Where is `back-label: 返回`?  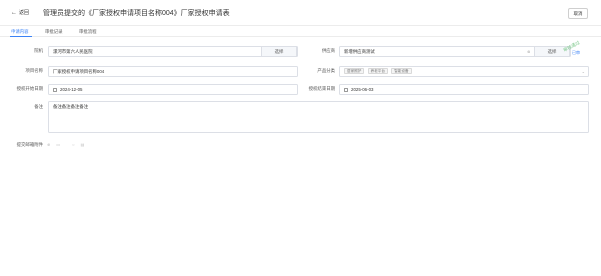 back-label: 返回 is located at coordinates (24, 13).